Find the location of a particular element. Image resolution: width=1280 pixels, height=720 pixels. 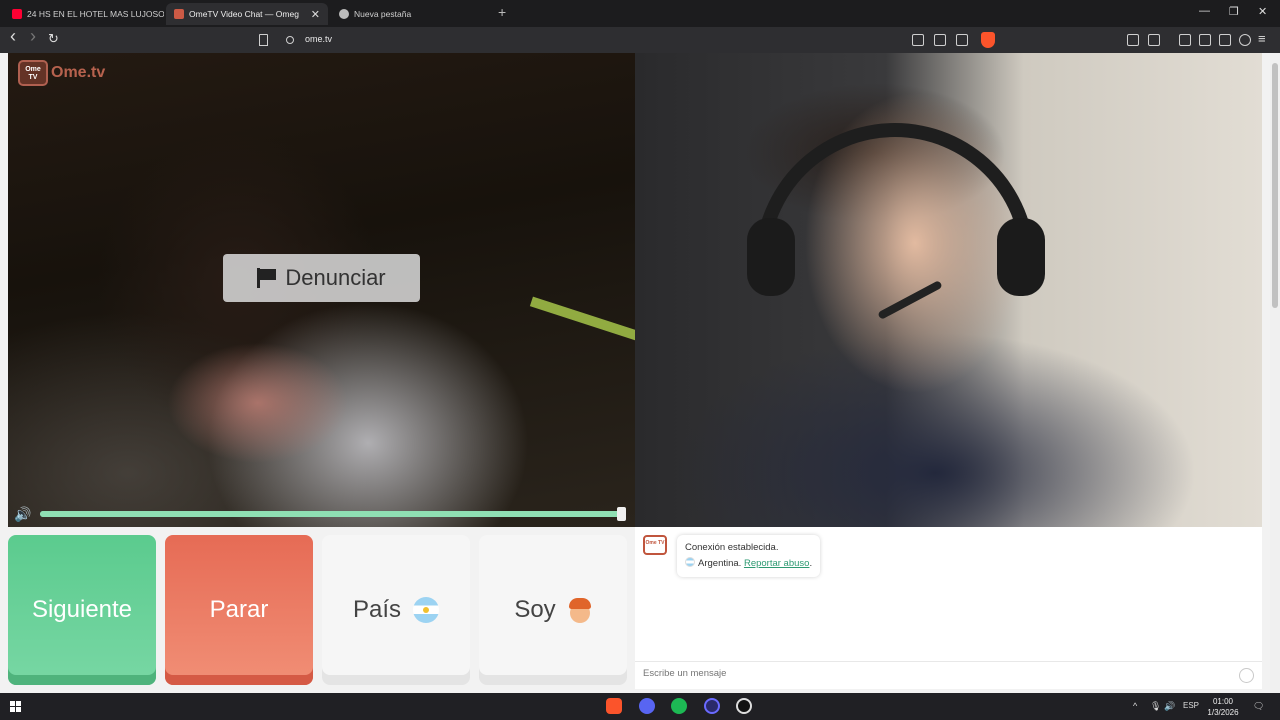

background-light is located at coordinates (582, 323).